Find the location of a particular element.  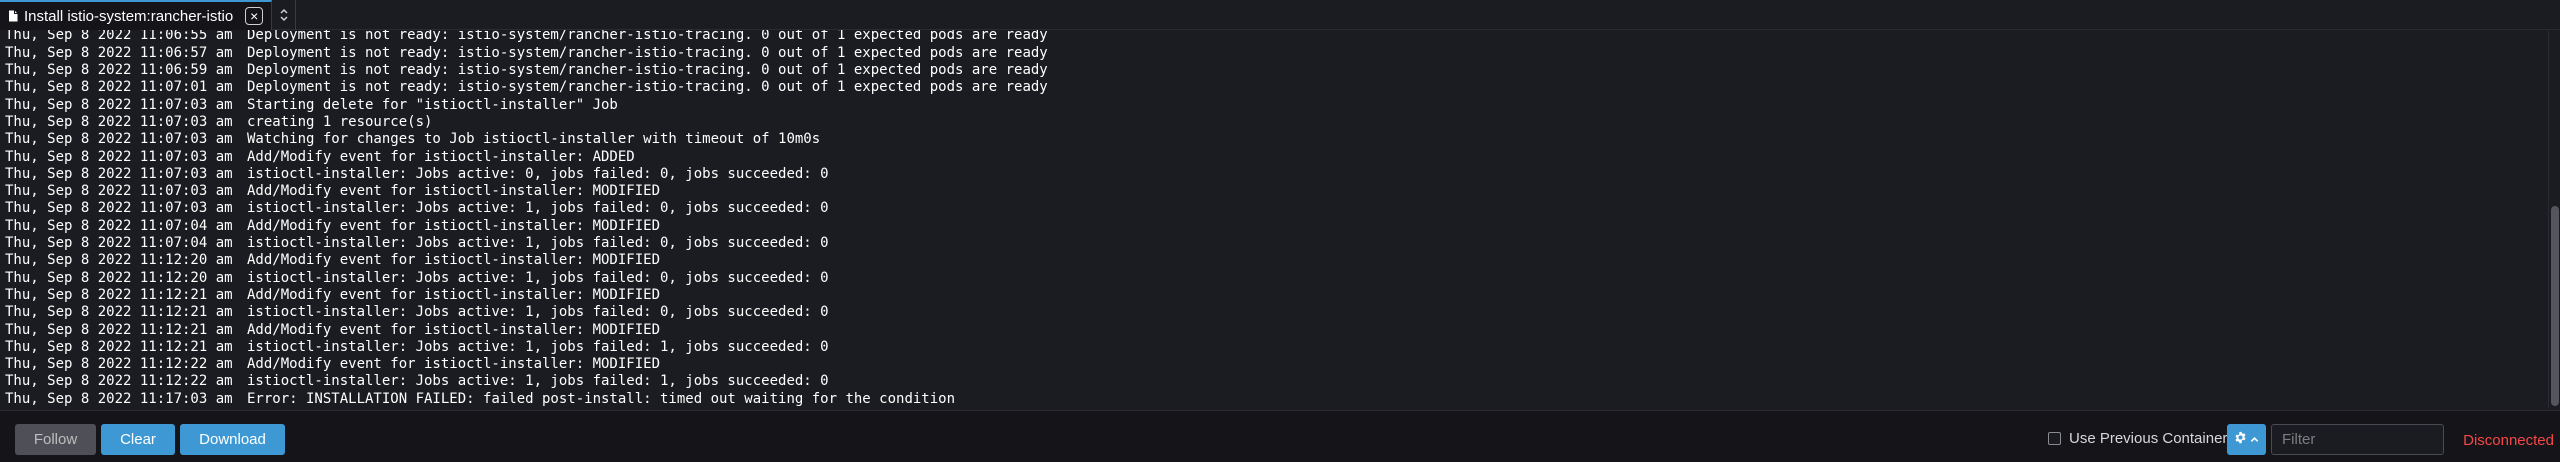

filter-input is located at coordinates (2357, 439).